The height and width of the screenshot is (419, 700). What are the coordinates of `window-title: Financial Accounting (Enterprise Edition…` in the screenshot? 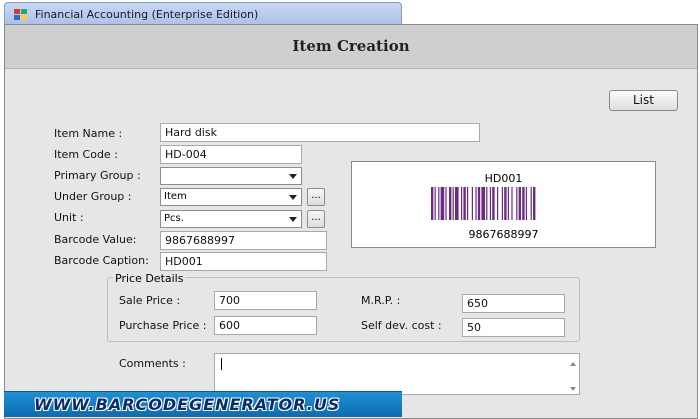 It's located at (147, 14).